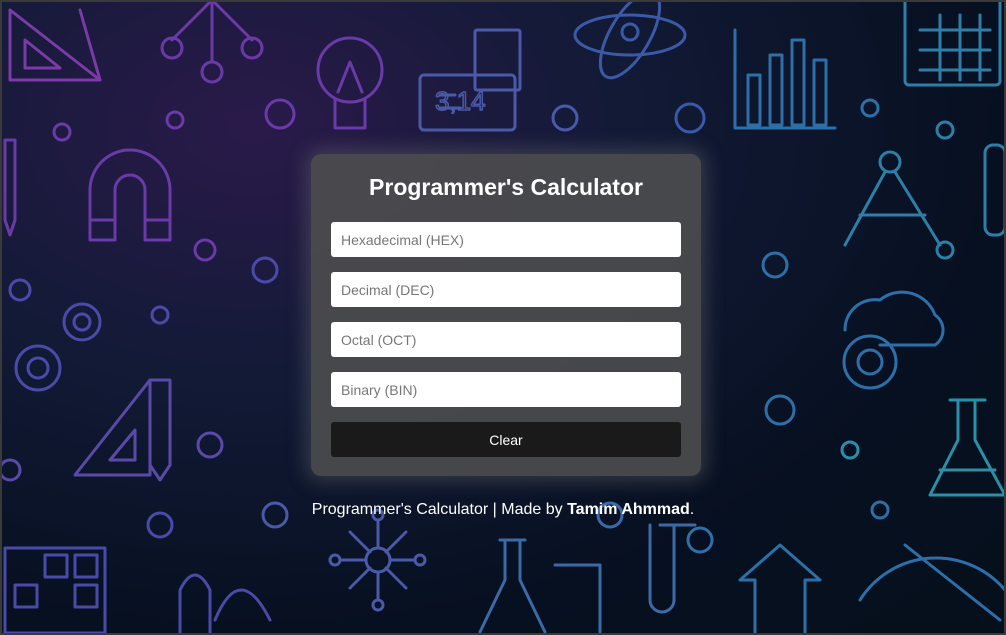 The image size is (1006, 635). Describe the element at coordinates (923, 447) in the screenshot. I see `flask-icon` at that location.